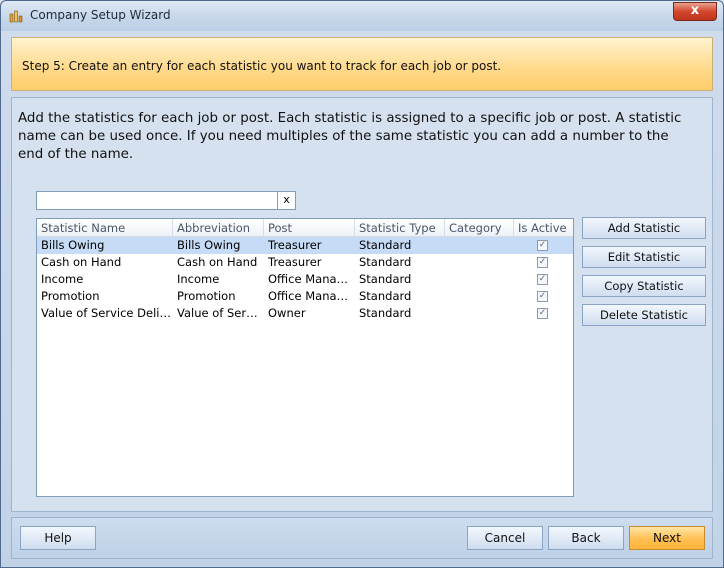 The height and width of the screenshot is (568, 724). What do you see at coordinates (16, 16) in the screenshot?
I see `app-icon` at bounding box center [16, 16].